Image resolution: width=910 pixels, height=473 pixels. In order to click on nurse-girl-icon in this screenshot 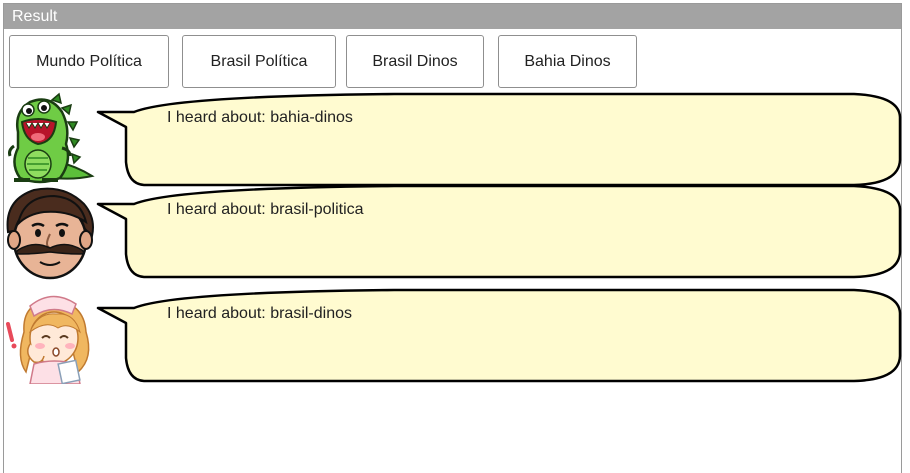, I will do `click(48, 339)`.